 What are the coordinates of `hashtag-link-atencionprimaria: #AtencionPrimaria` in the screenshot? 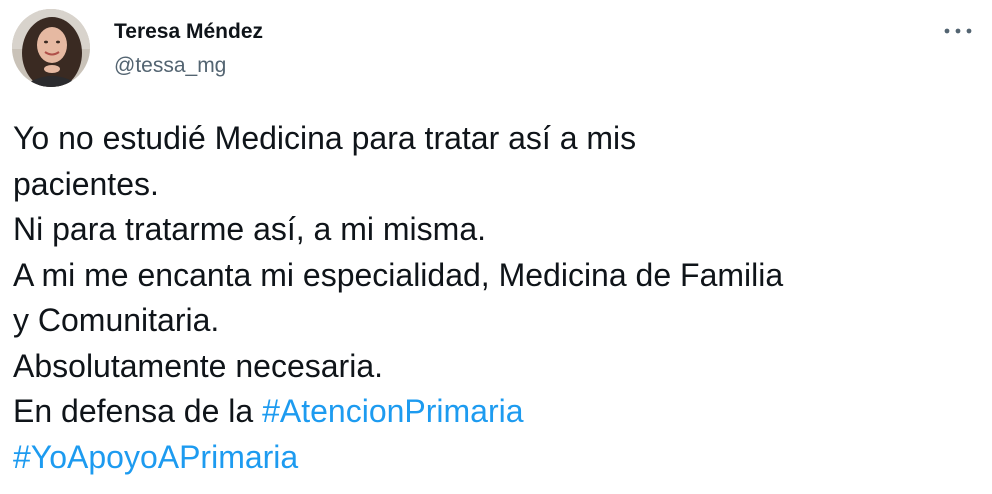 It's located at (392, 411).